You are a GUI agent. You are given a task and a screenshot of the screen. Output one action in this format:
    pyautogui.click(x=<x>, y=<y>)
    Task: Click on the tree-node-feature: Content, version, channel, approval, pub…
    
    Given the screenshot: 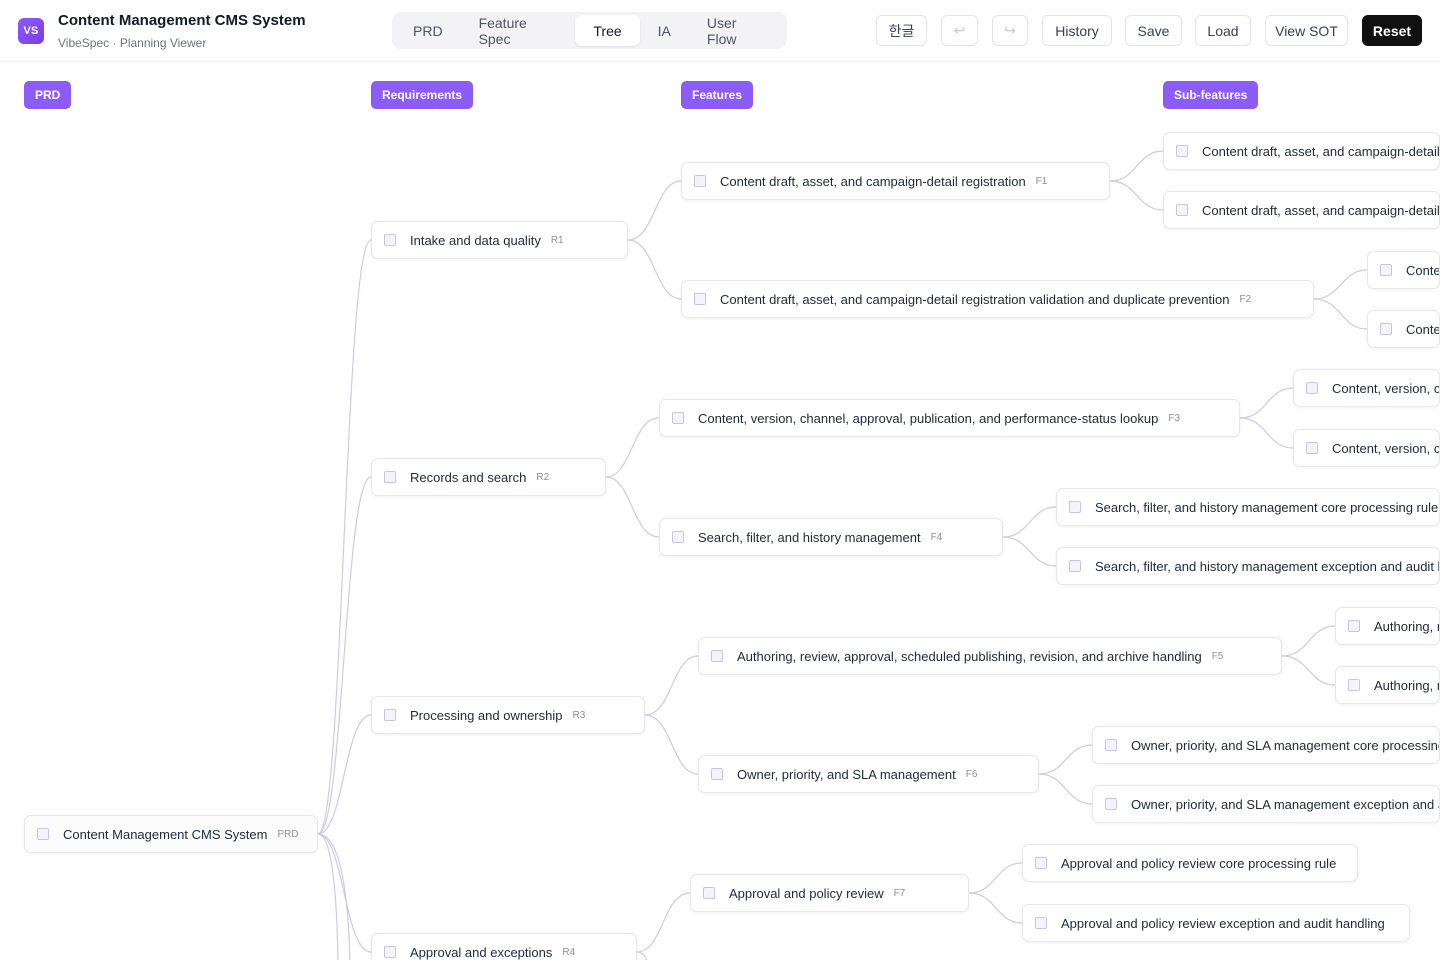 What is the action you would take?
    pyautogui.click(x=949, y=418)
    